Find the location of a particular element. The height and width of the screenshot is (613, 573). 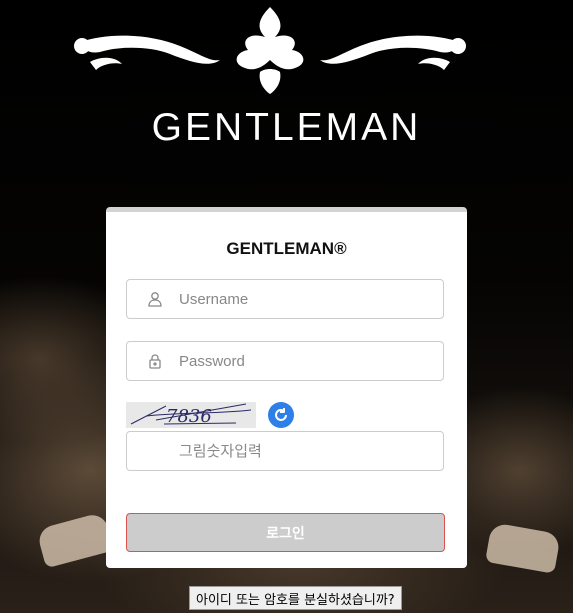

password-input is located at coordinates (310, 361).